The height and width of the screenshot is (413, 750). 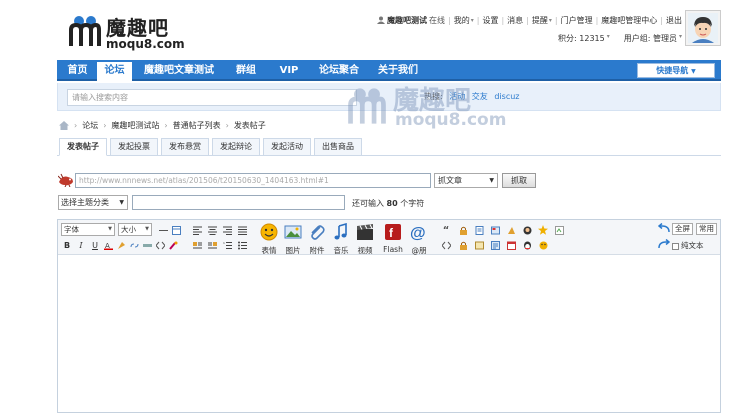 What do you see at coordinates (121, 245) in the screenshot?
I see `background-color-icon` at bounding box center [121, 245].